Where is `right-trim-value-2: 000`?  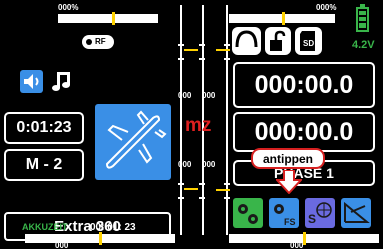
right-trim-value-2: 000 is located at coordinates (209, 164).